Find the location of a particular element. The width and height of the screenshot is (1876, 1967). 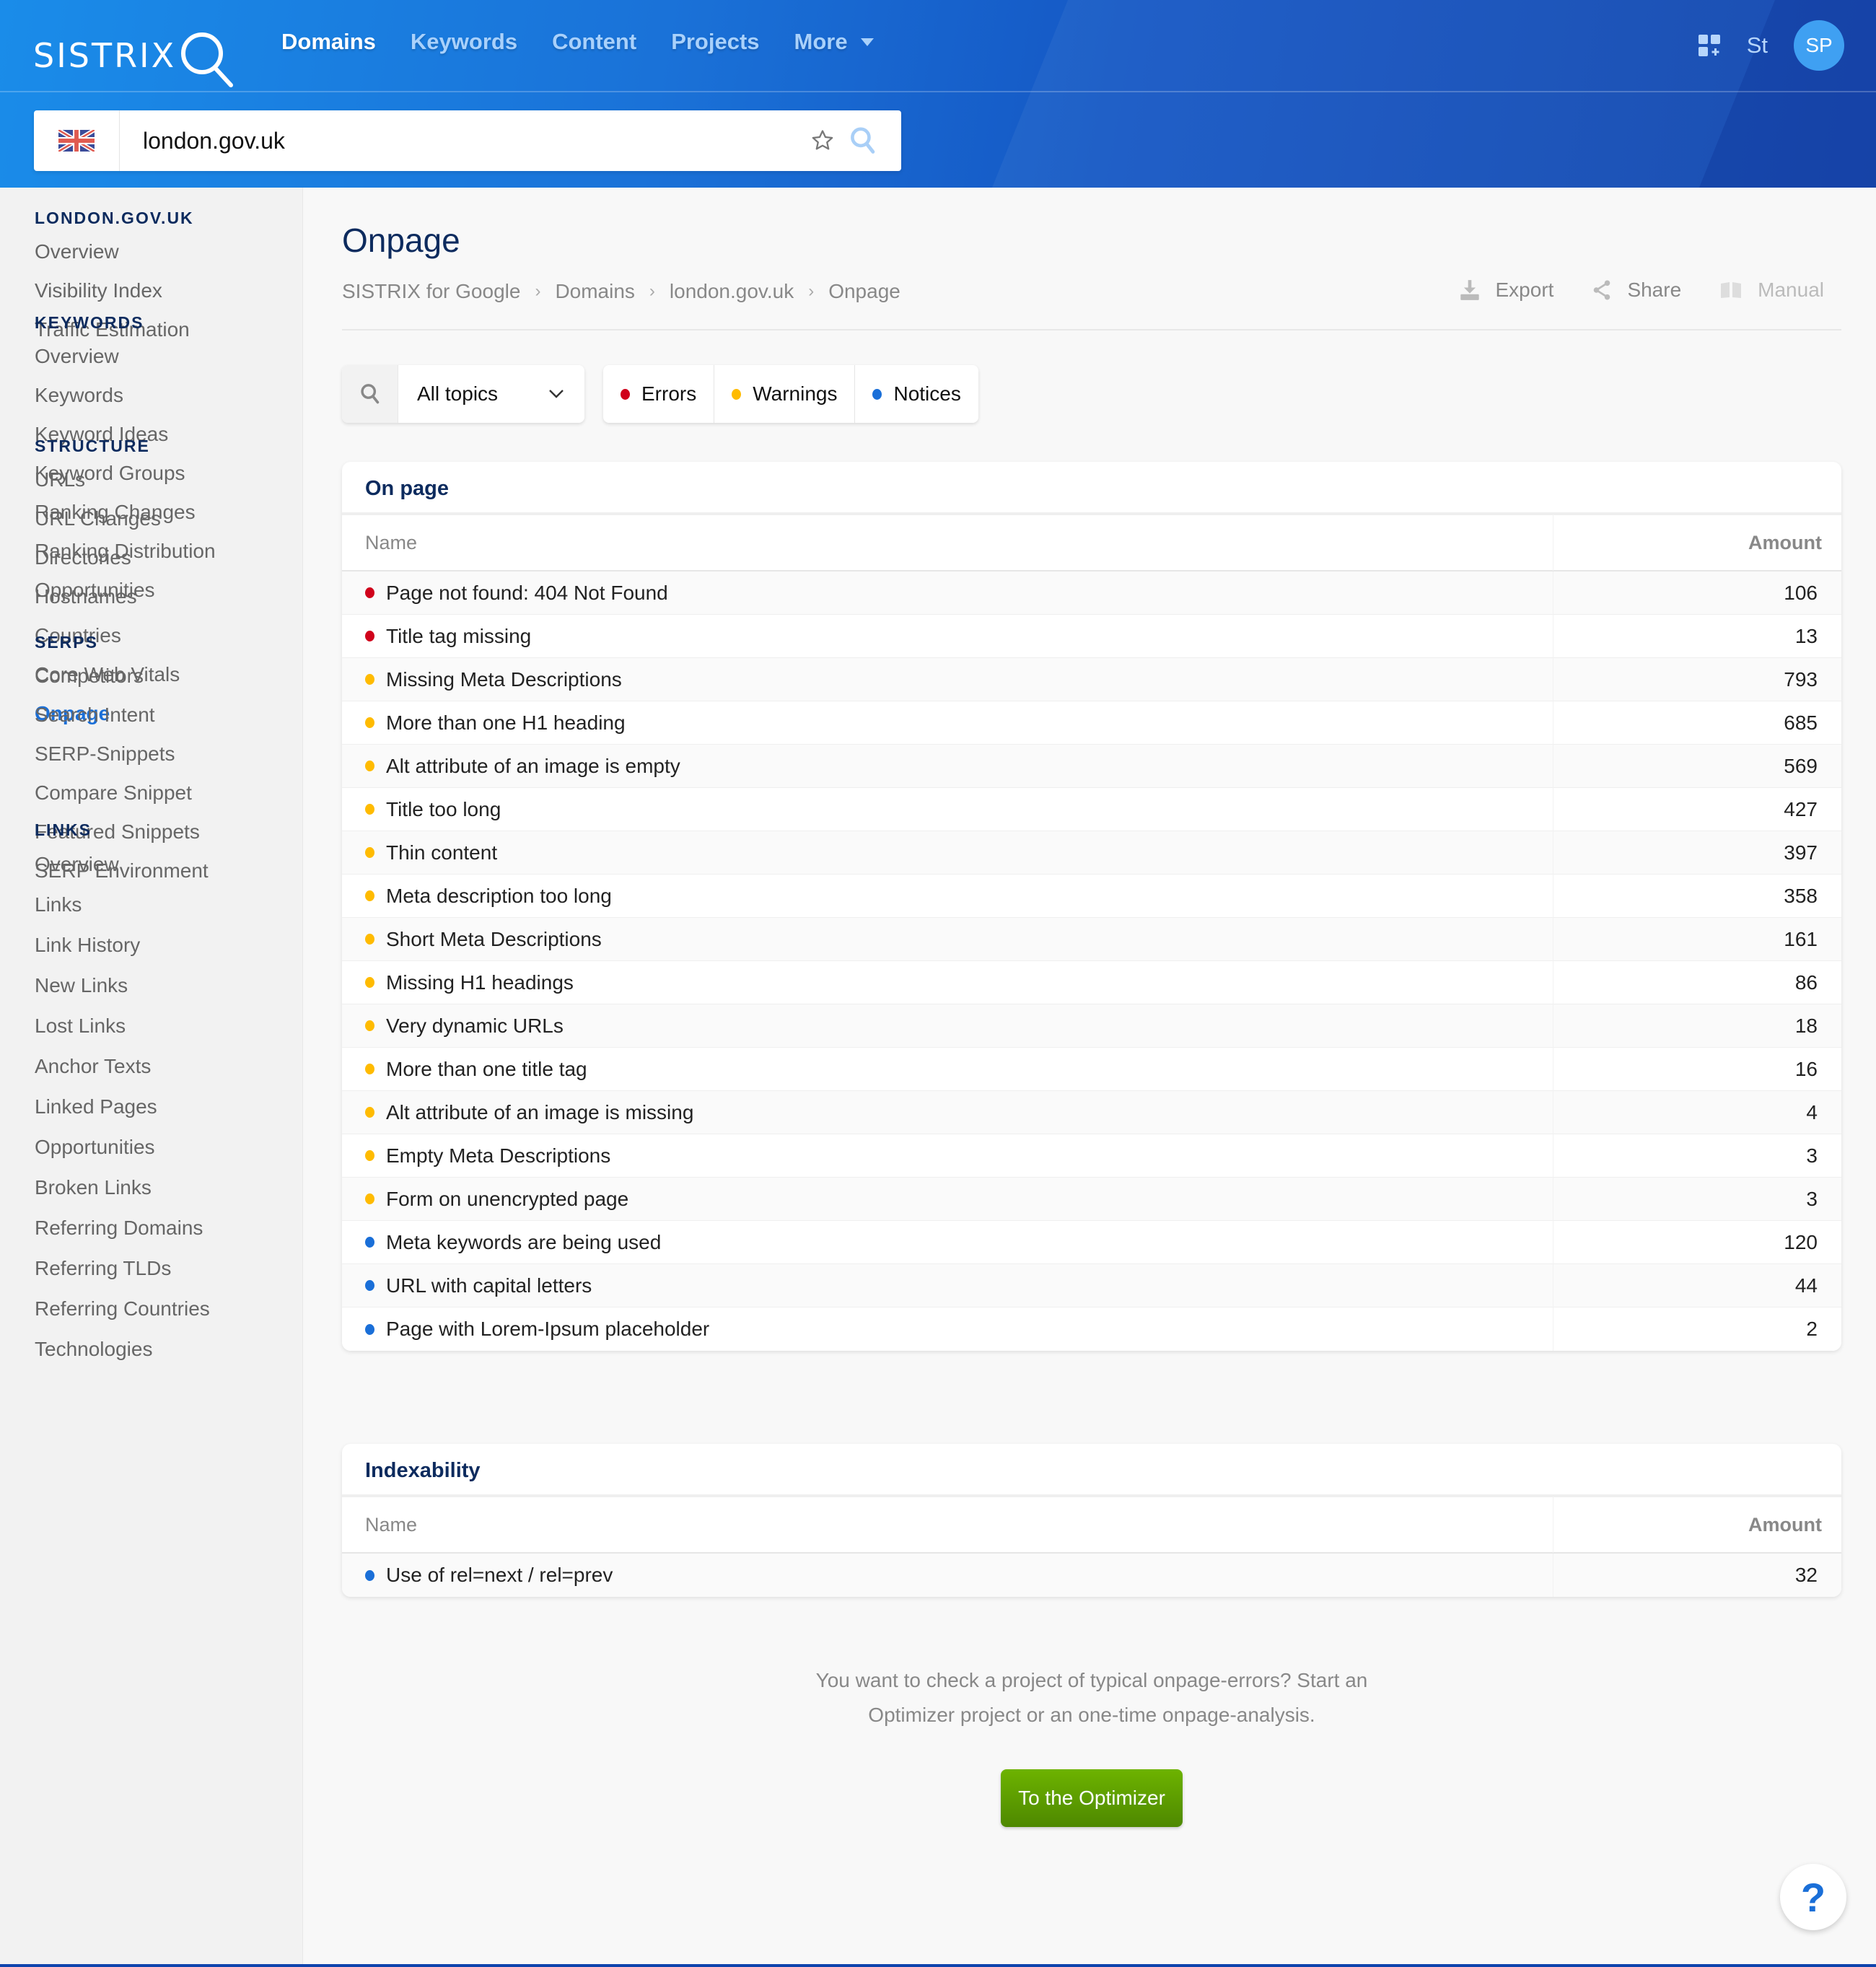

breadcrumb-item: SISTRIX for Google is located at coordinates (431, 291).